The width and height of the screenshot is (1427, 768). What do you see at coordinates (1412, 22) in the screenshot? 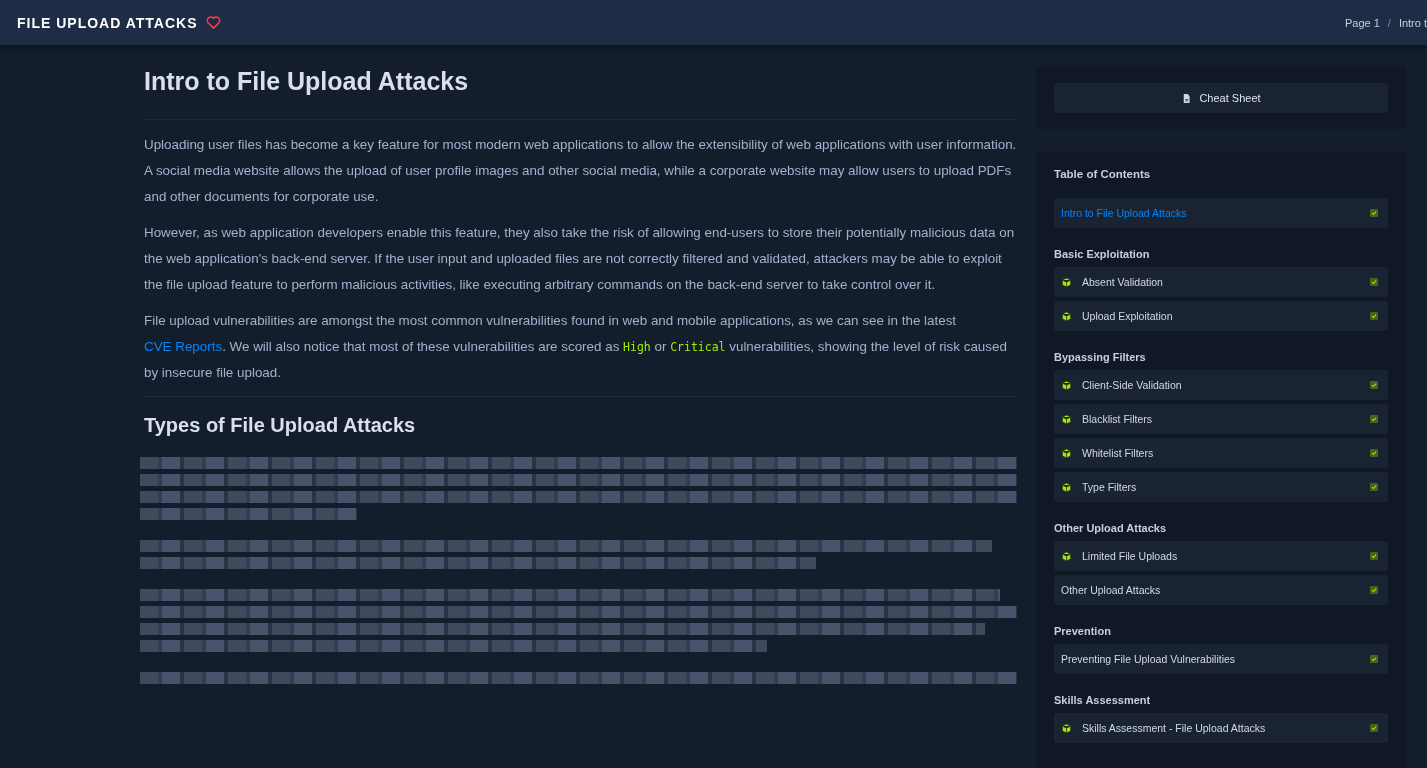
I see `breadcrumb-link: Intro t` at bounding box center [1412, 22].